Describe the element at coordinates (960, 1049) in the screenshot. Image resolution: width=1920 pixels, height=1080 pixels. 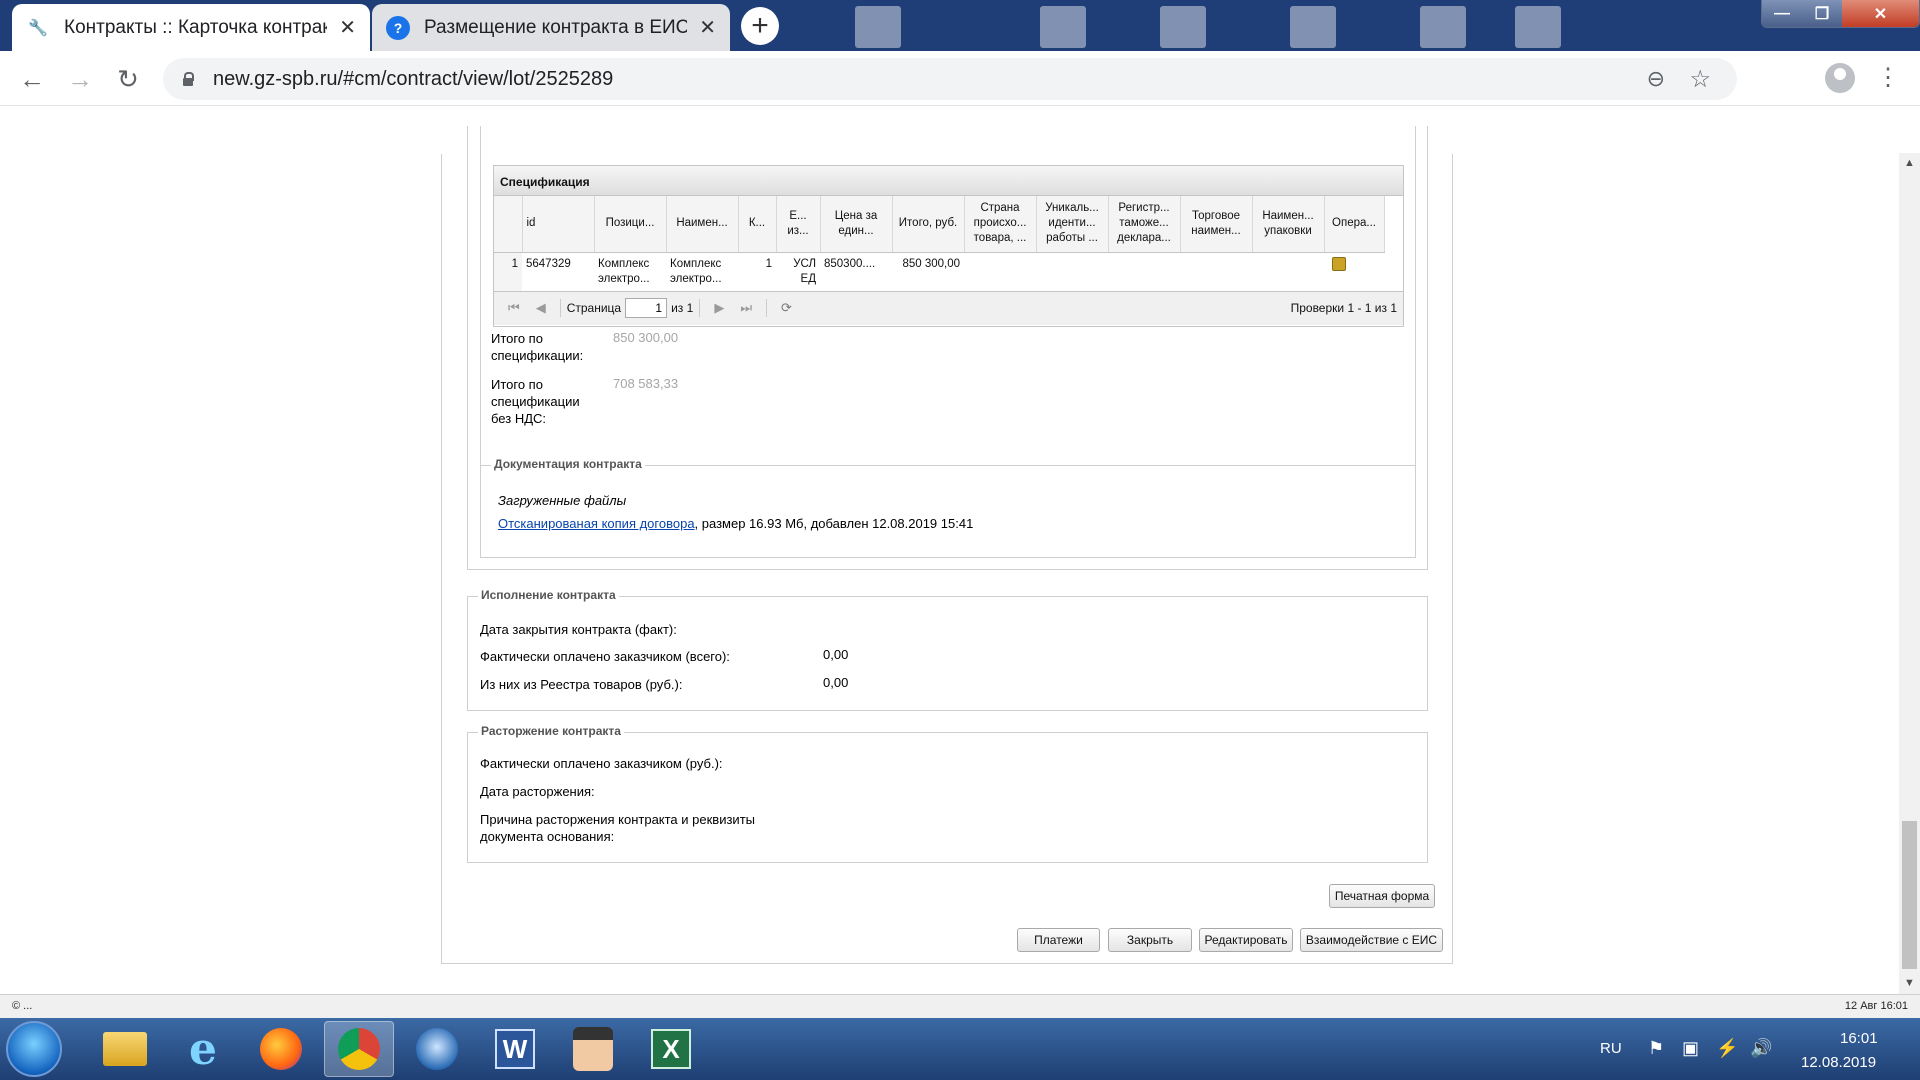
I see `taskbar: e W X RU ⚑ ▣ ⚡ 🔊 16:01 12.08.2019` at that location.